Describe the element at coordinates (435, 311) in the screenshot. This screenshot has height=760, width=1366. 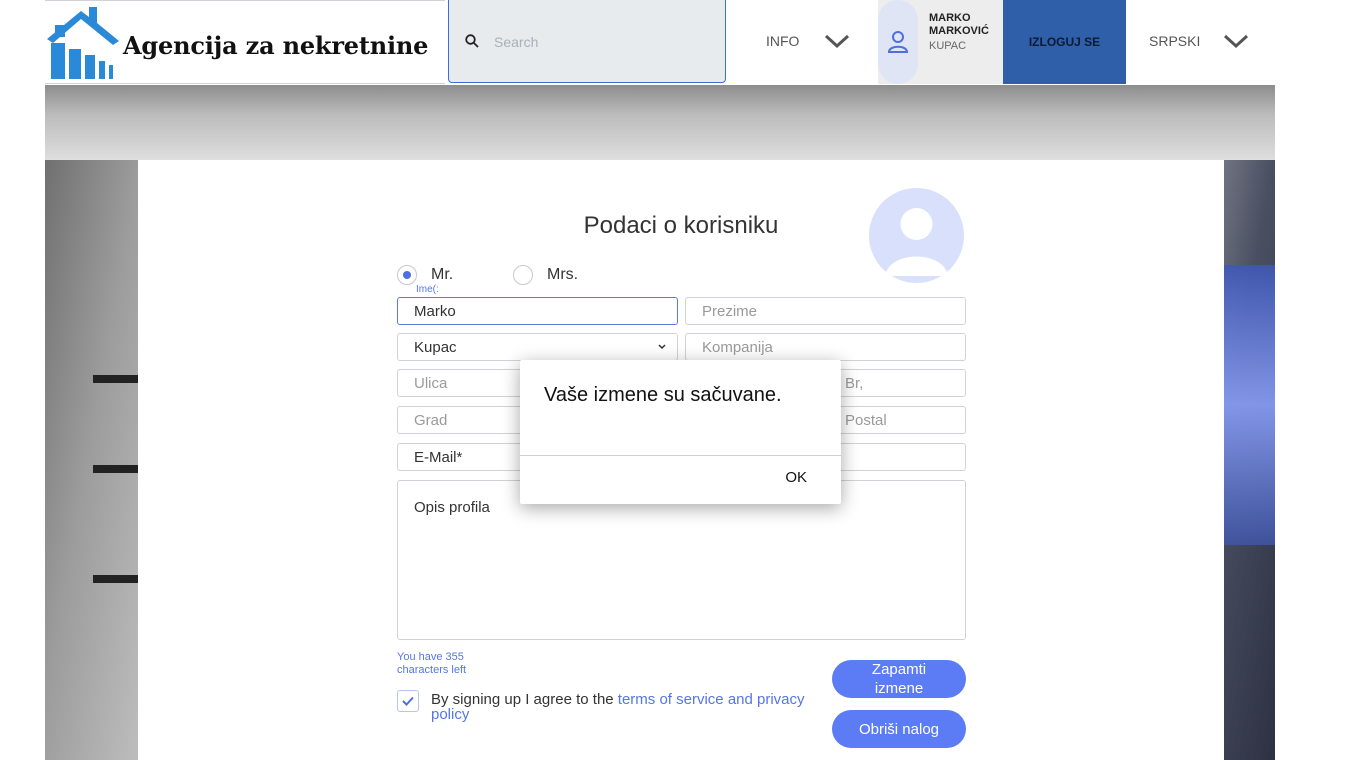
I see `first-name-value: Marko` at that location.